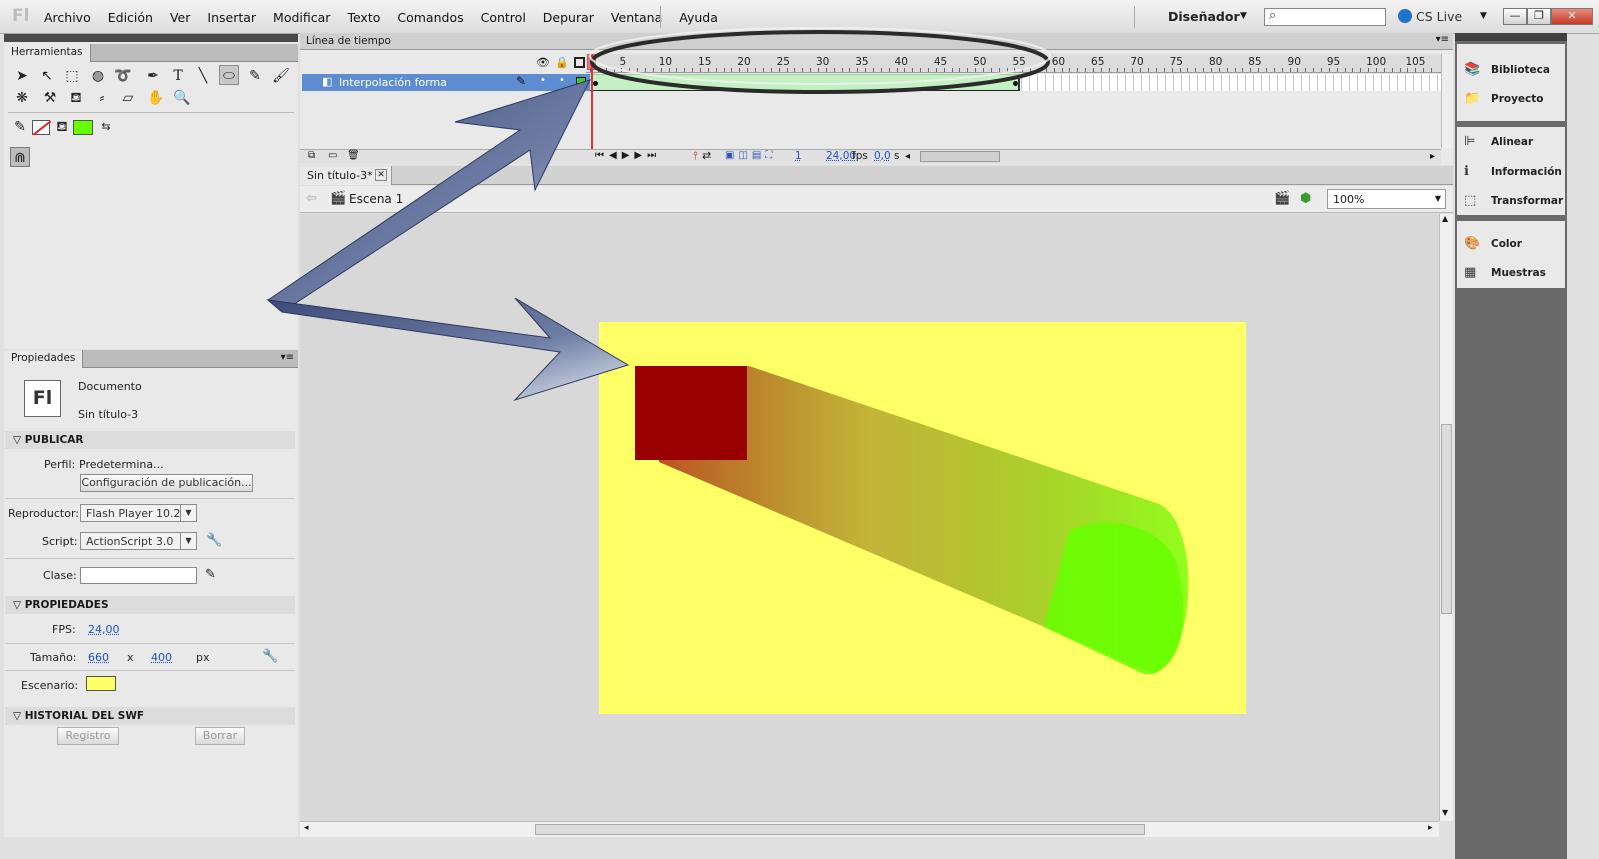  I want to click on section-propiedades: ▽ PROPIEDADES, so click(150, 605).